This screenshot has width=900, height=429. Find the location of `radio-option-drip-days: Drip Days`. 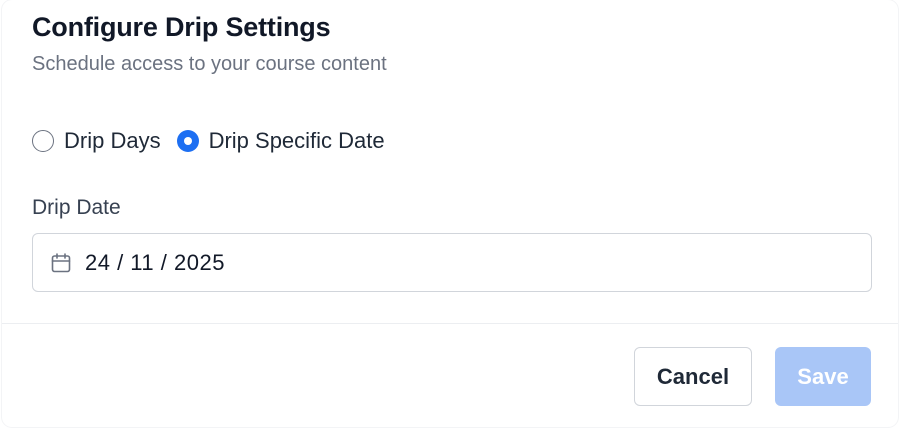

radio-option-drip-days: Drip Days is located at coordinates (96, 141).